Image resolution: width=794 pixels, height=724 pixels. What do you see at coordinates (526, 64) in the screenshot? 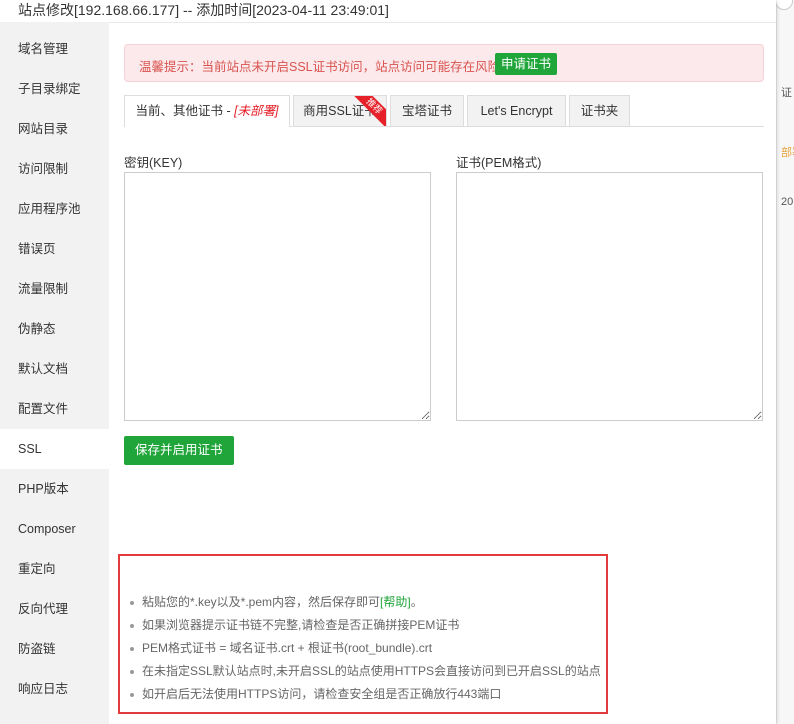
I see `apply-certificate-button: 申请证书` at bounding box center [526, 64].